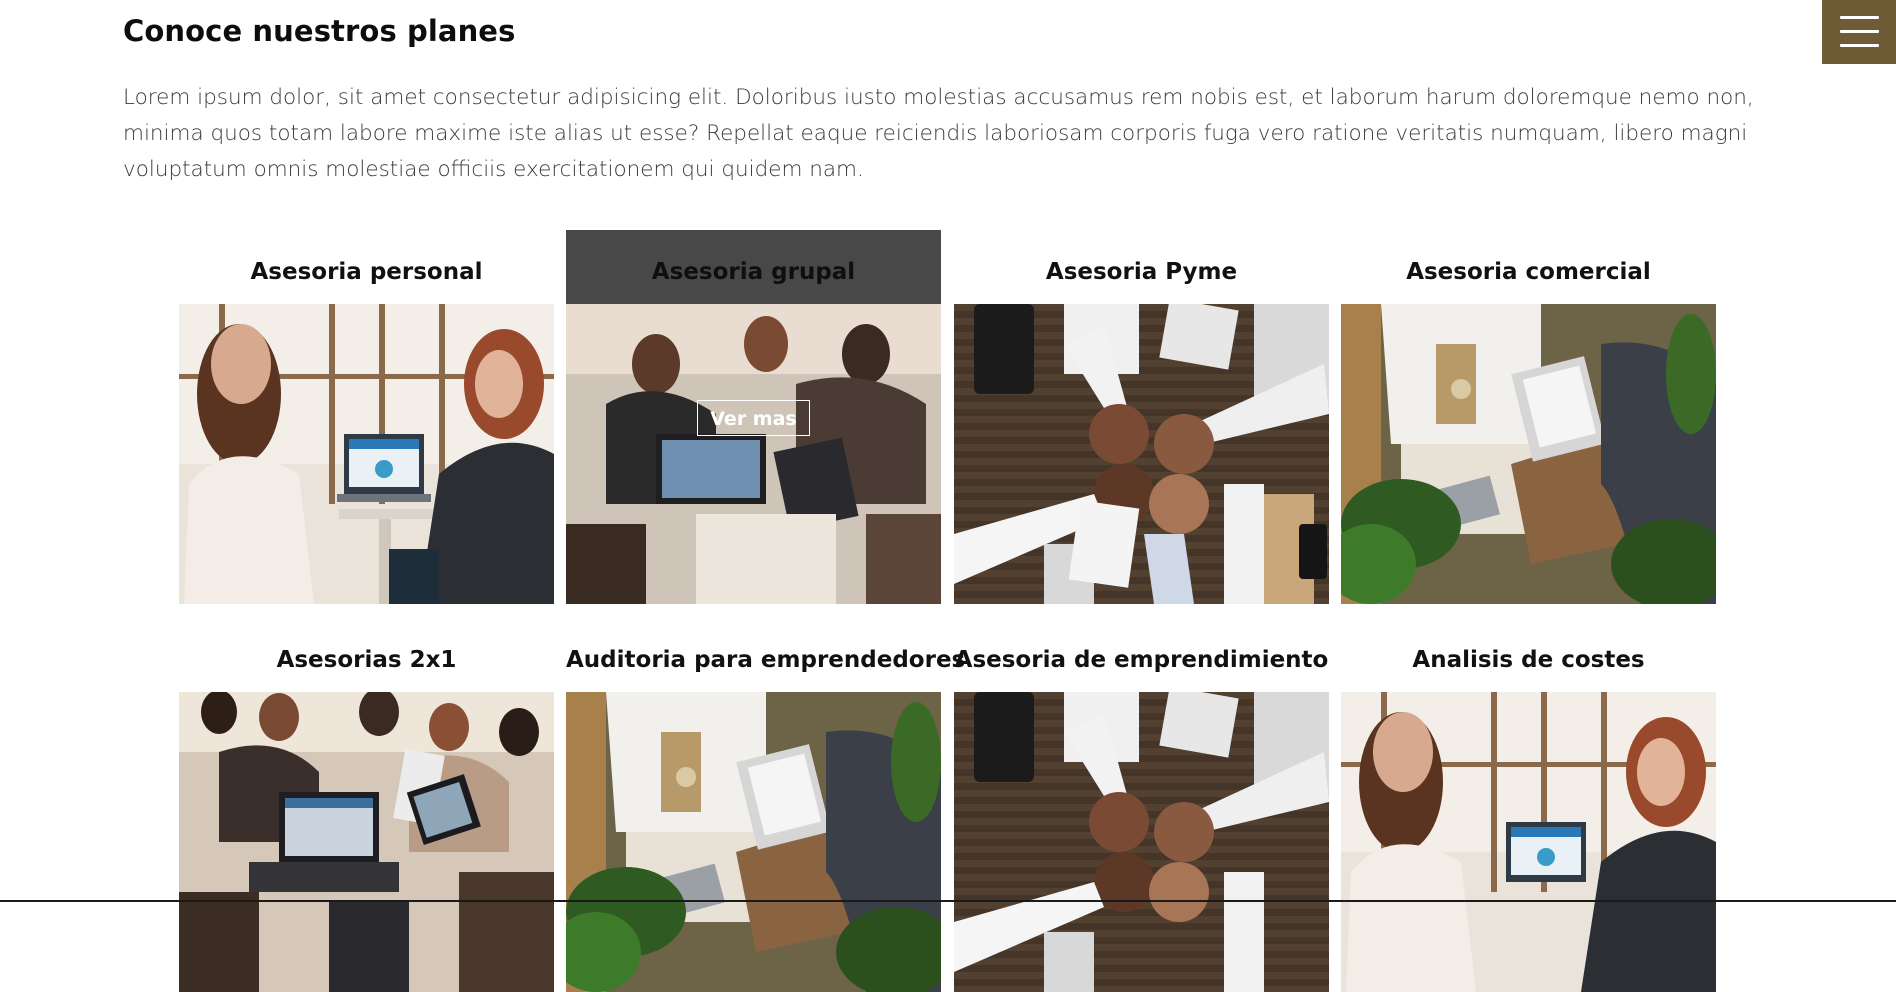 The height and width of the screenshot is (992, 1896). Describe the element at coordinates (1141, 272) in the screenshot. I see `plan-title: Asesoria Pyme` at that location.